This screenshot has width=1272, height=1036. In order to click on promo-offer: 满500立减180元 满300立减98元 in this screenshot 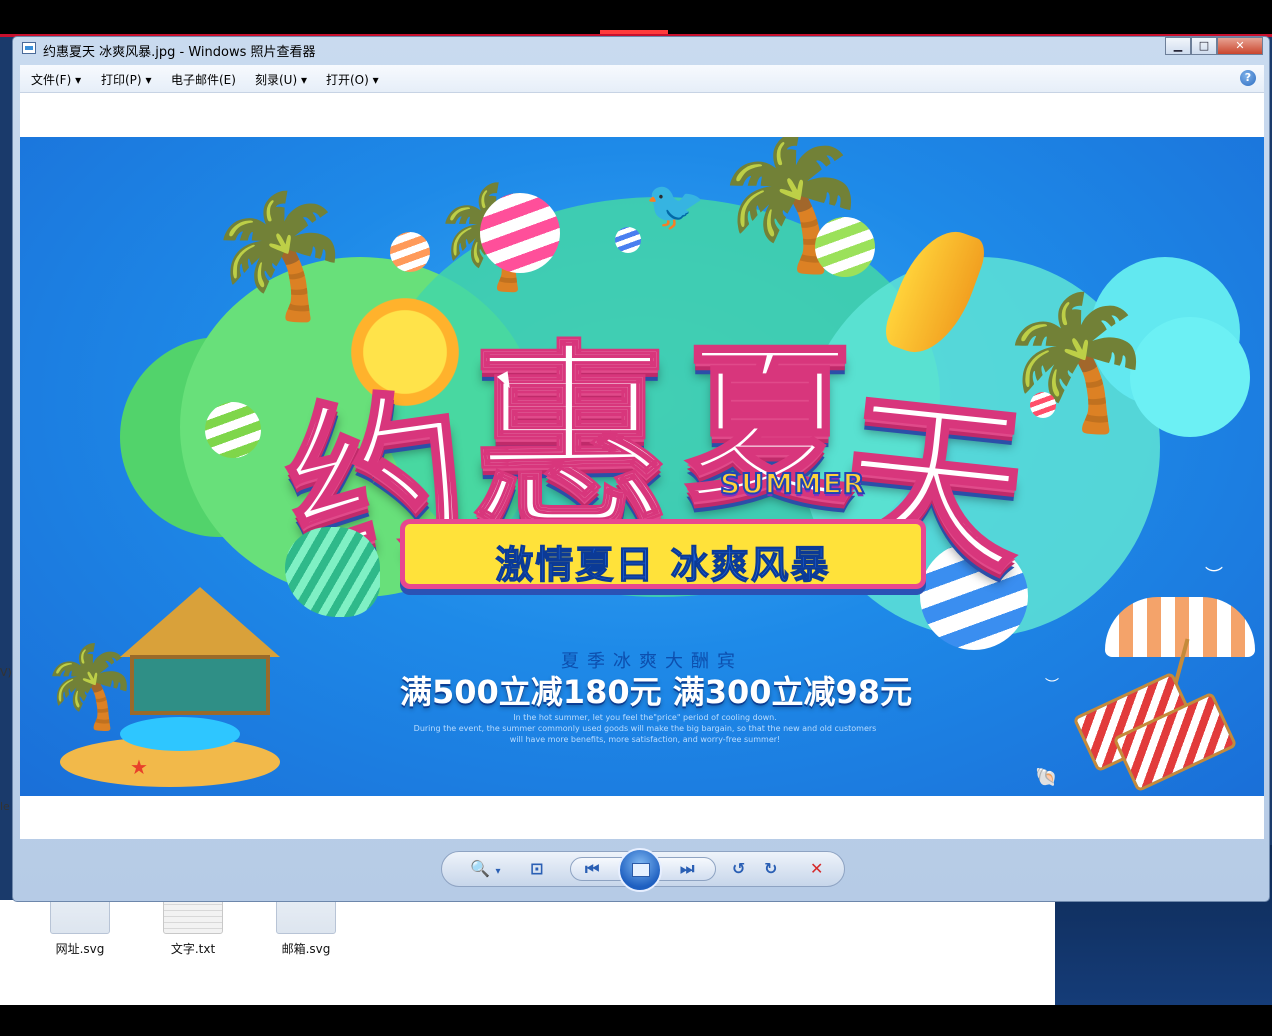, I will do `click(656, 692)`.